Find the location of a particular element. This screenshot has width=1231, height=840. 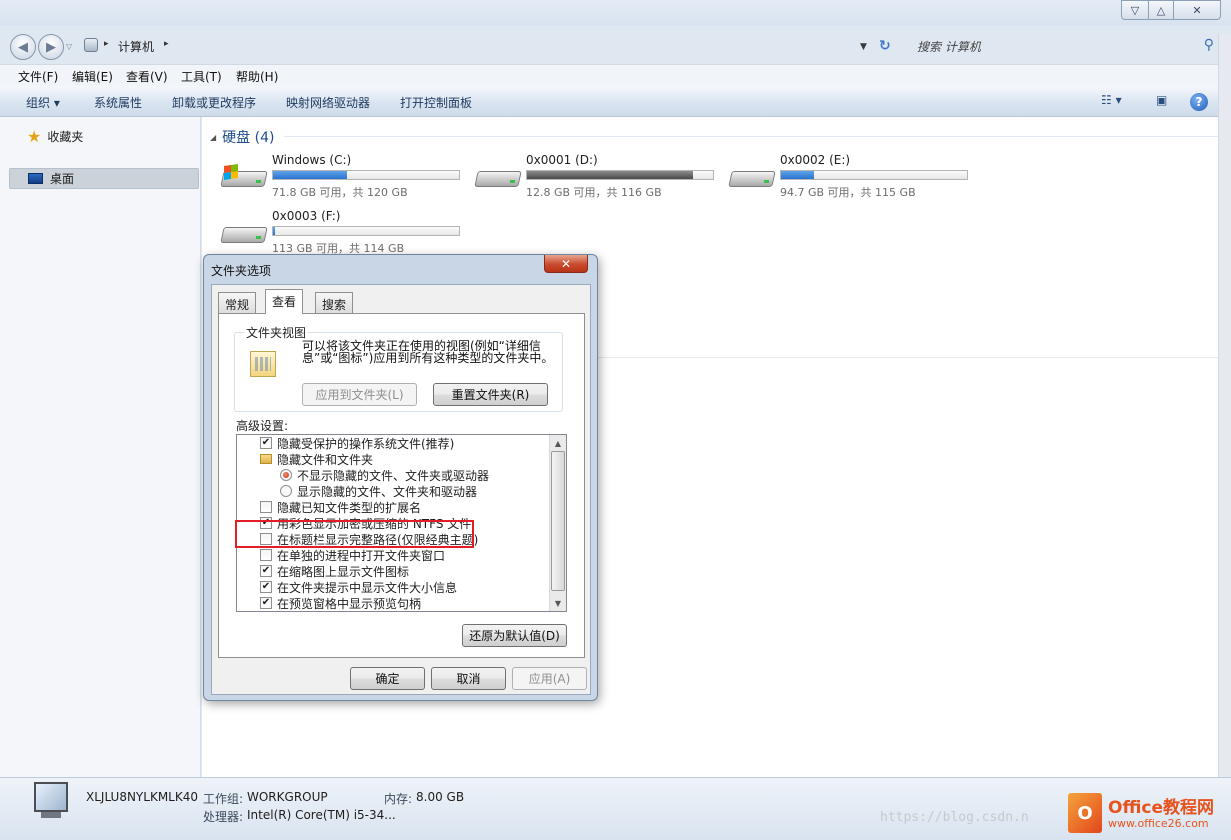

scroll-down-icon: ▼ is located at coordinates (558, 603).